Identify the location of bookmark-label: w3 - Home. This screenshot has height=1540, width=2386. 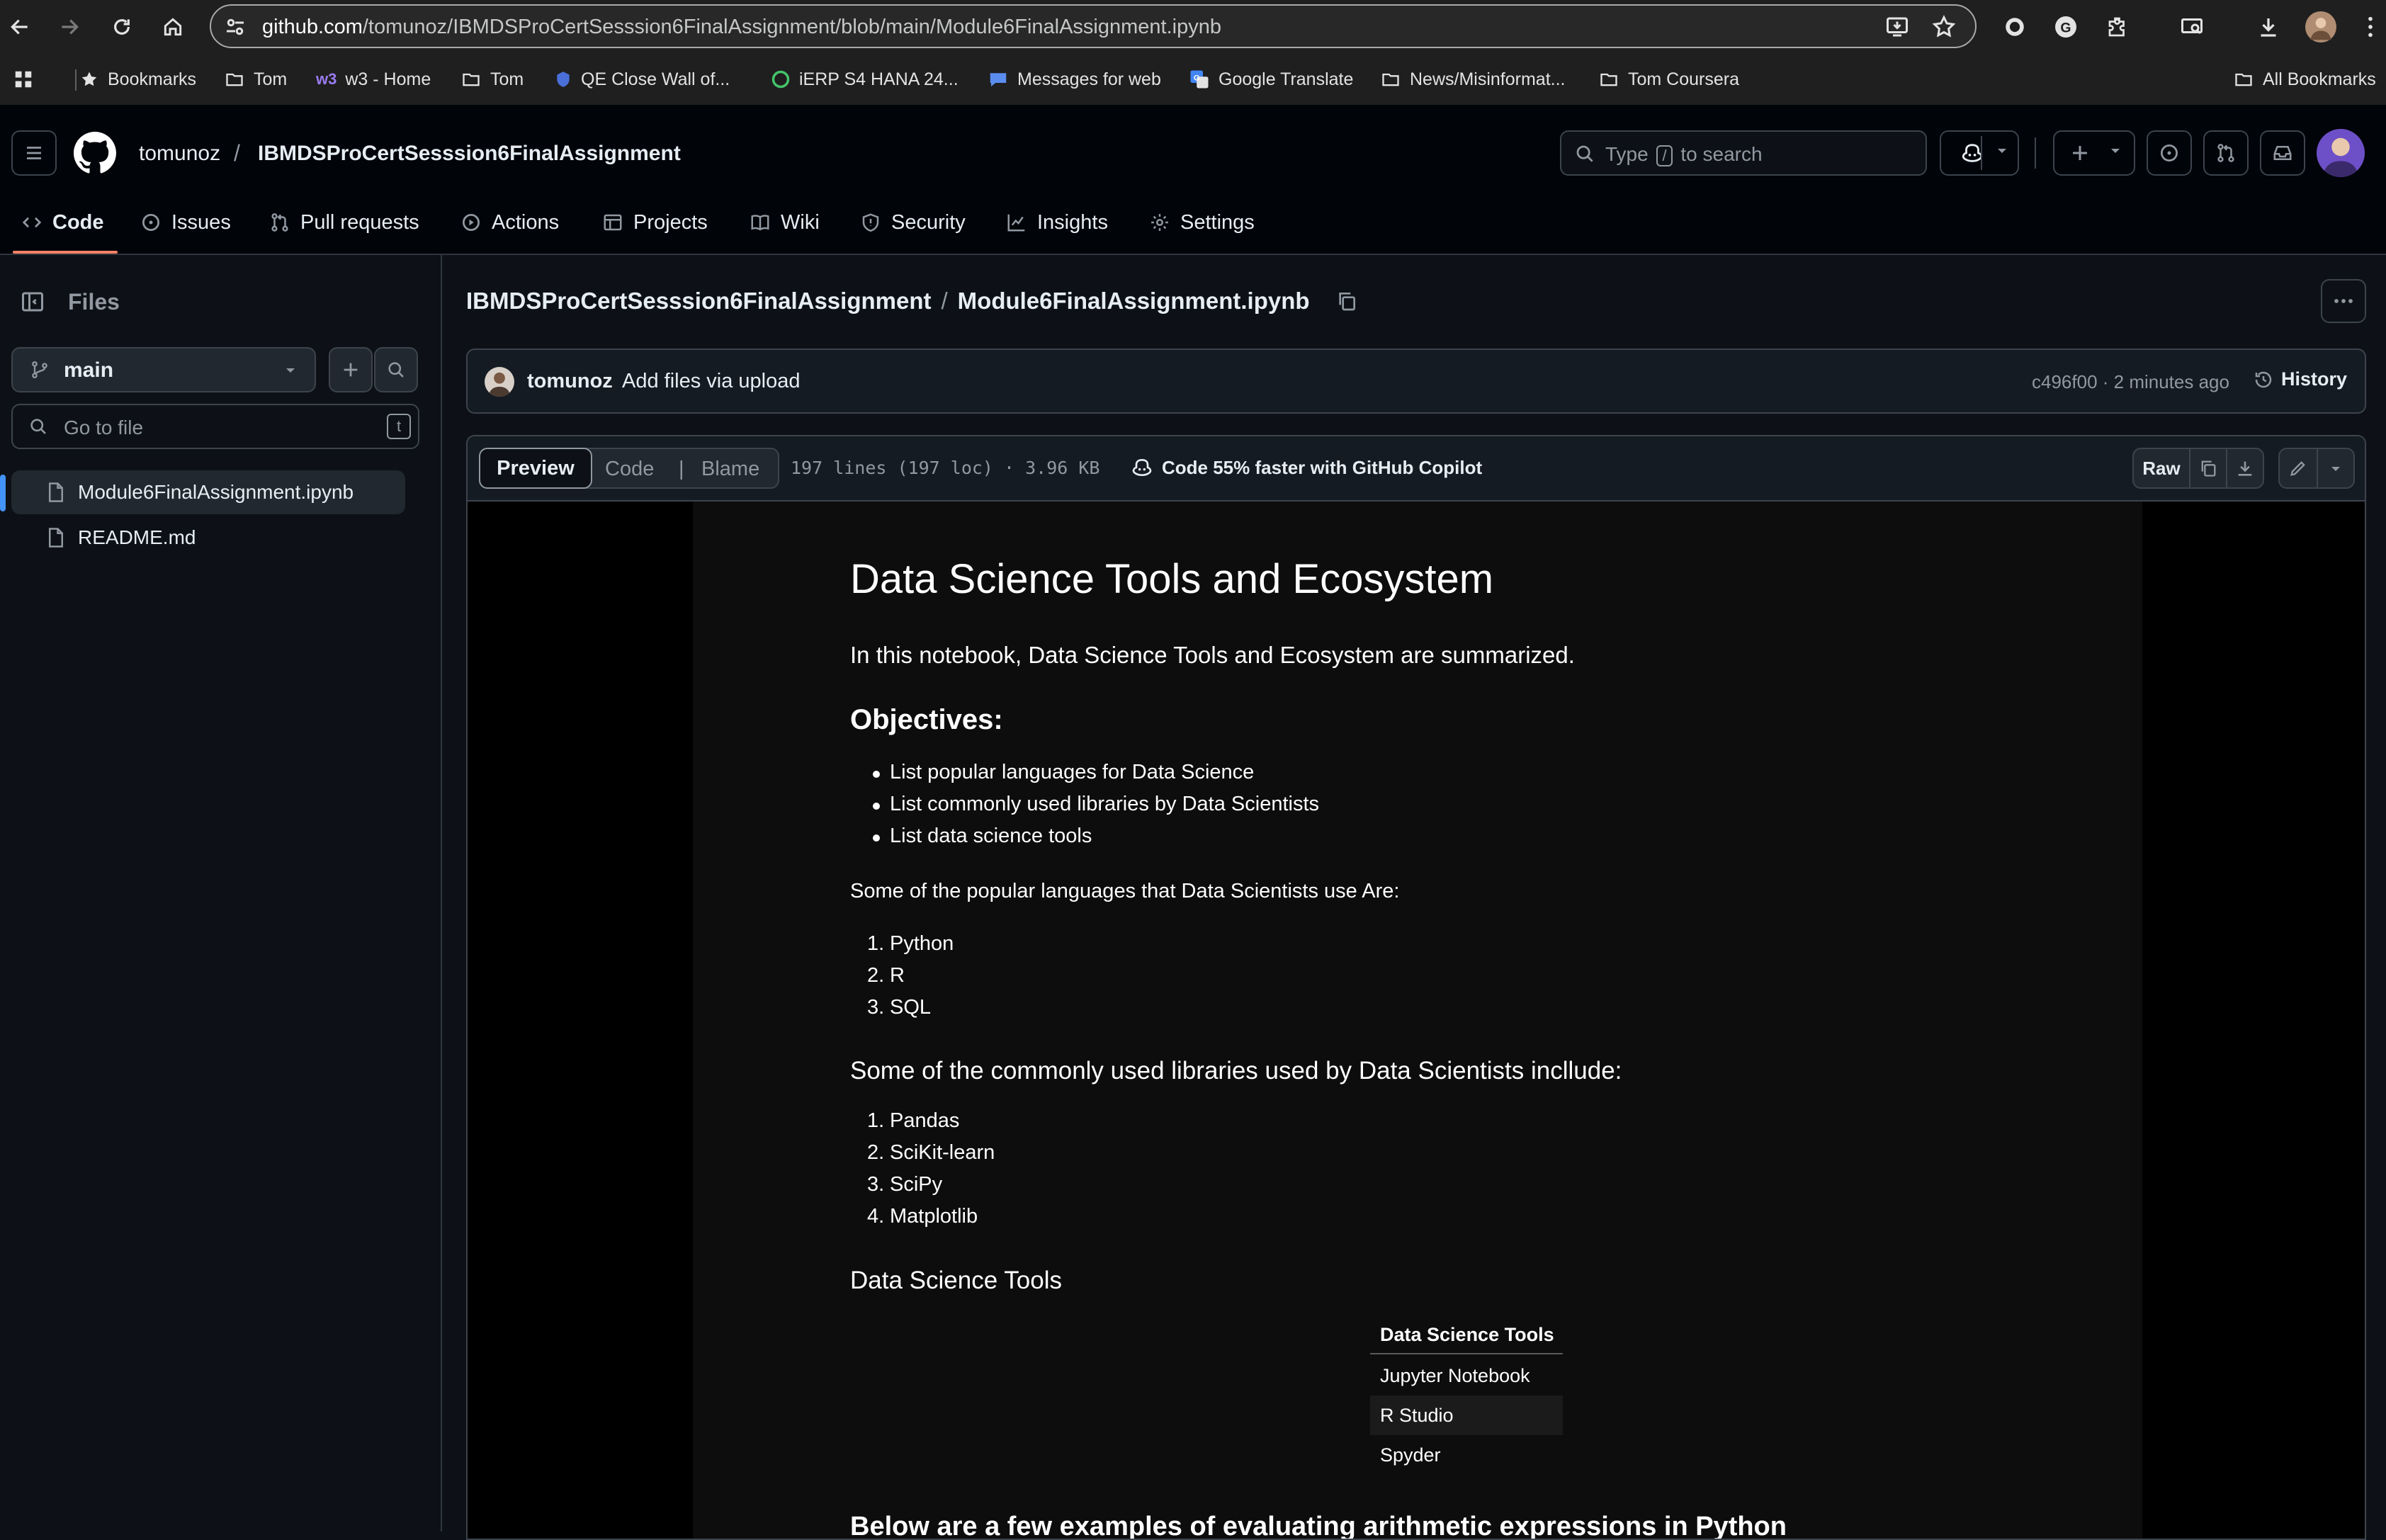
(388, 79).